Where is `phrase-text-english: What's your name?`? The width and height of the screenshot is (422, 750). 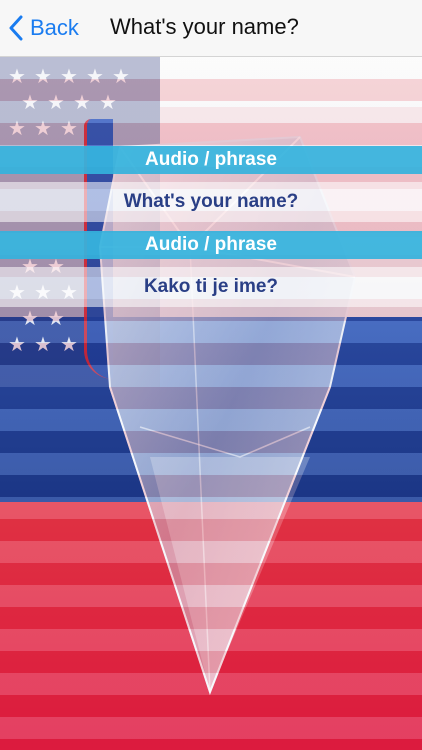 phrase-text-english: What's your name? is located at coordinates (211, 202).